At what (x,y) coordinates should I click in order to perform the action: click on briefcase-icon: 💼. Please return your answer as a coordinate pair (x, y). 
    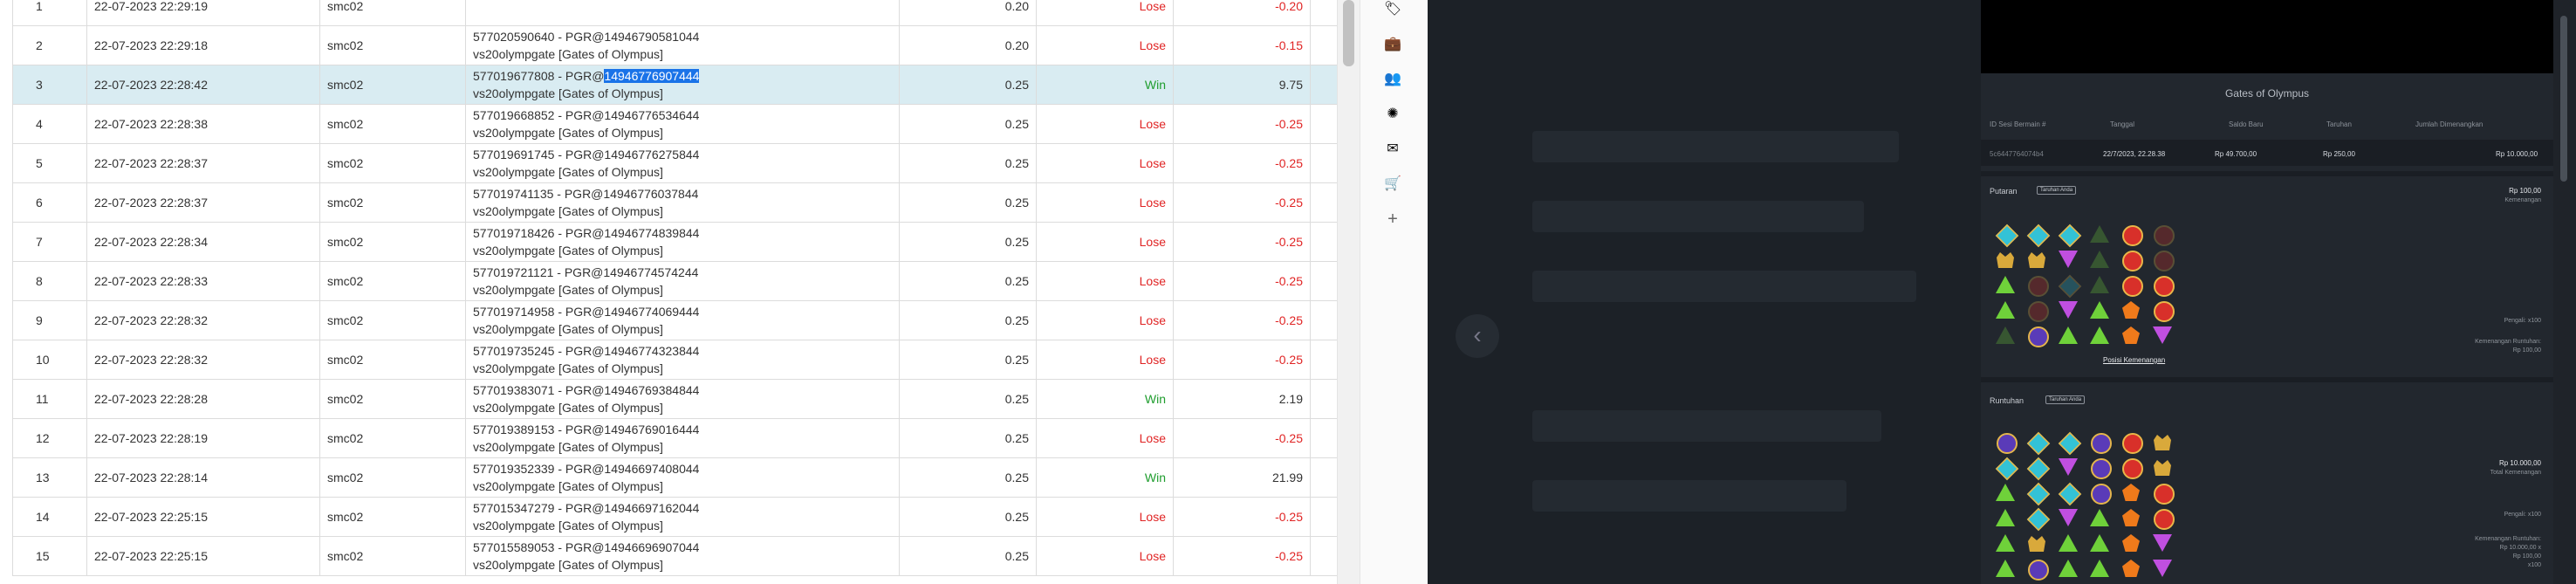
    Looking at the image, I should click on (1392, 44).